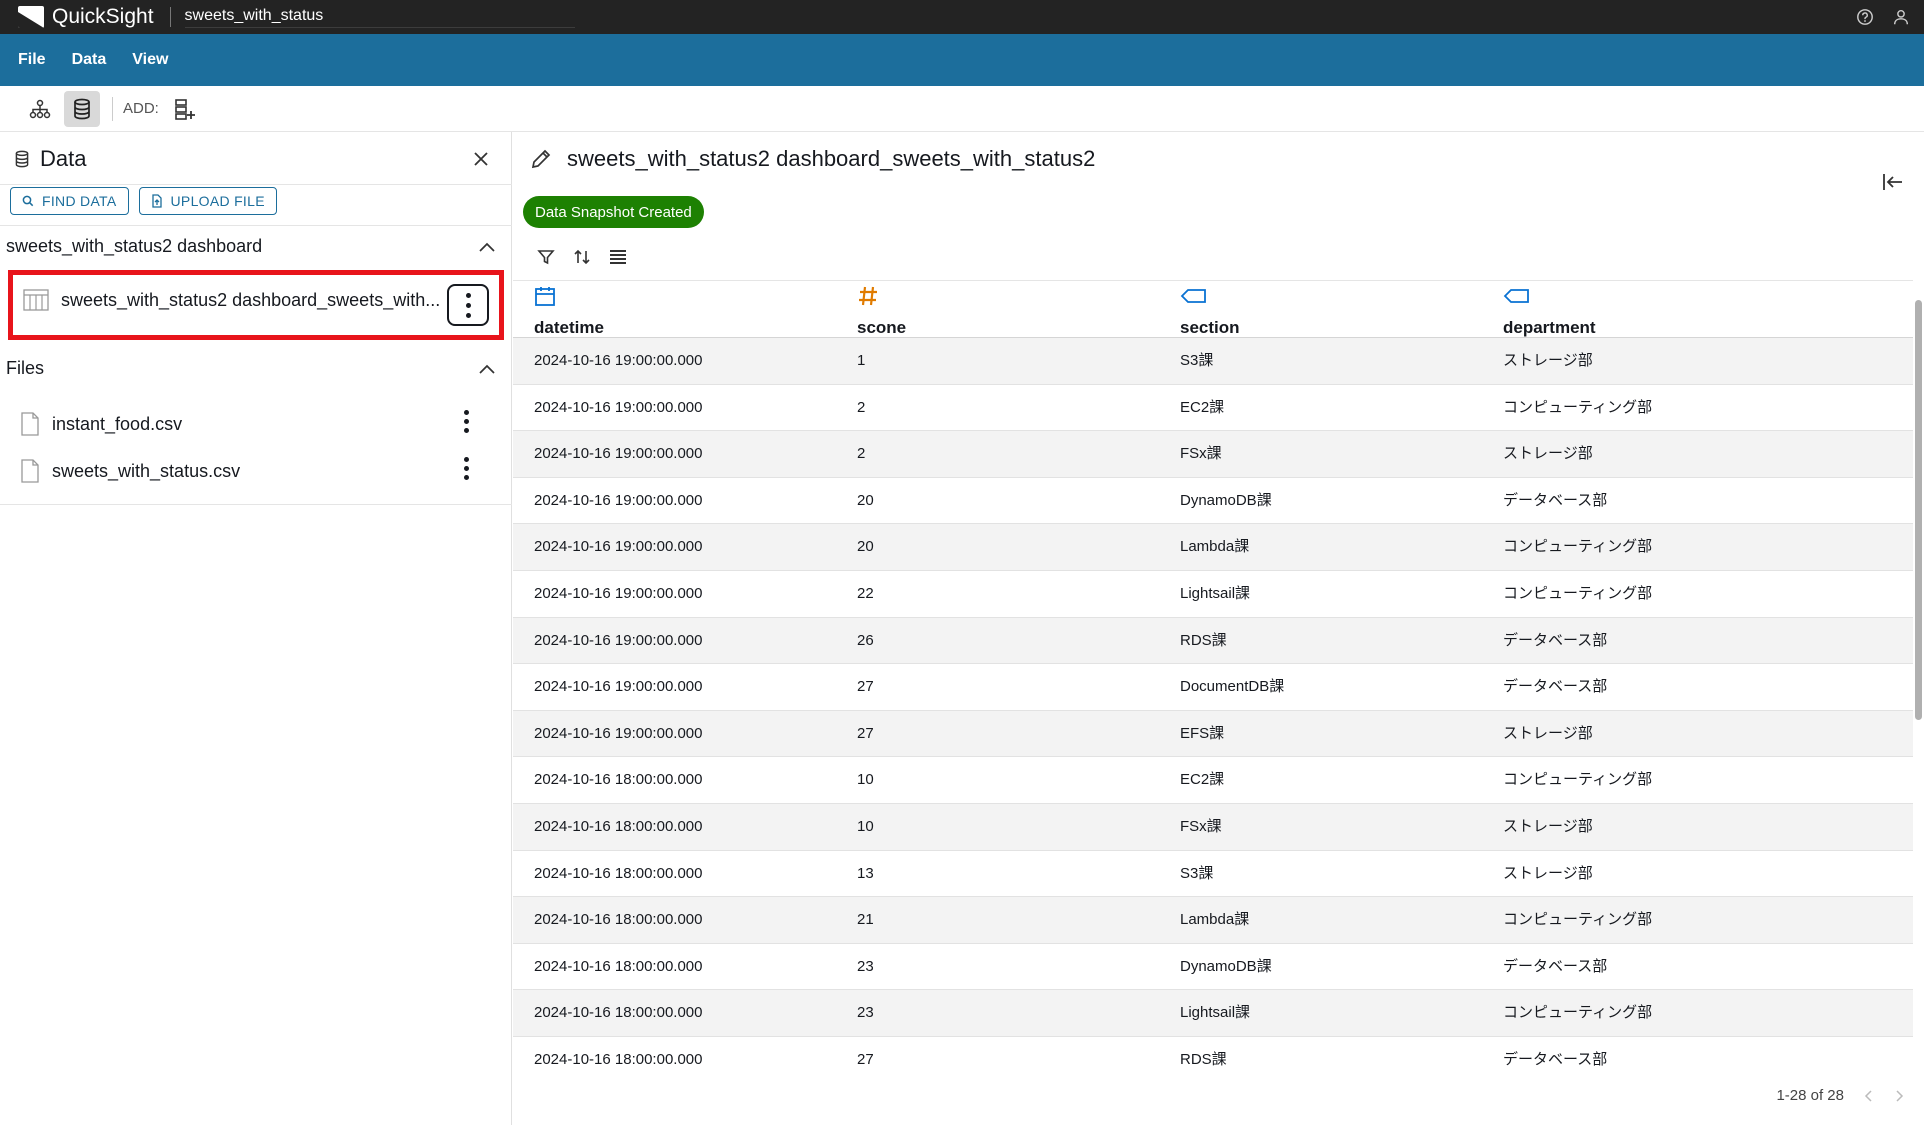 This screenshot has width=1924, height=1125. Describe the element at coordinates (63, 158) in the screenshot. I see `data-panel-title: Data` at that location.